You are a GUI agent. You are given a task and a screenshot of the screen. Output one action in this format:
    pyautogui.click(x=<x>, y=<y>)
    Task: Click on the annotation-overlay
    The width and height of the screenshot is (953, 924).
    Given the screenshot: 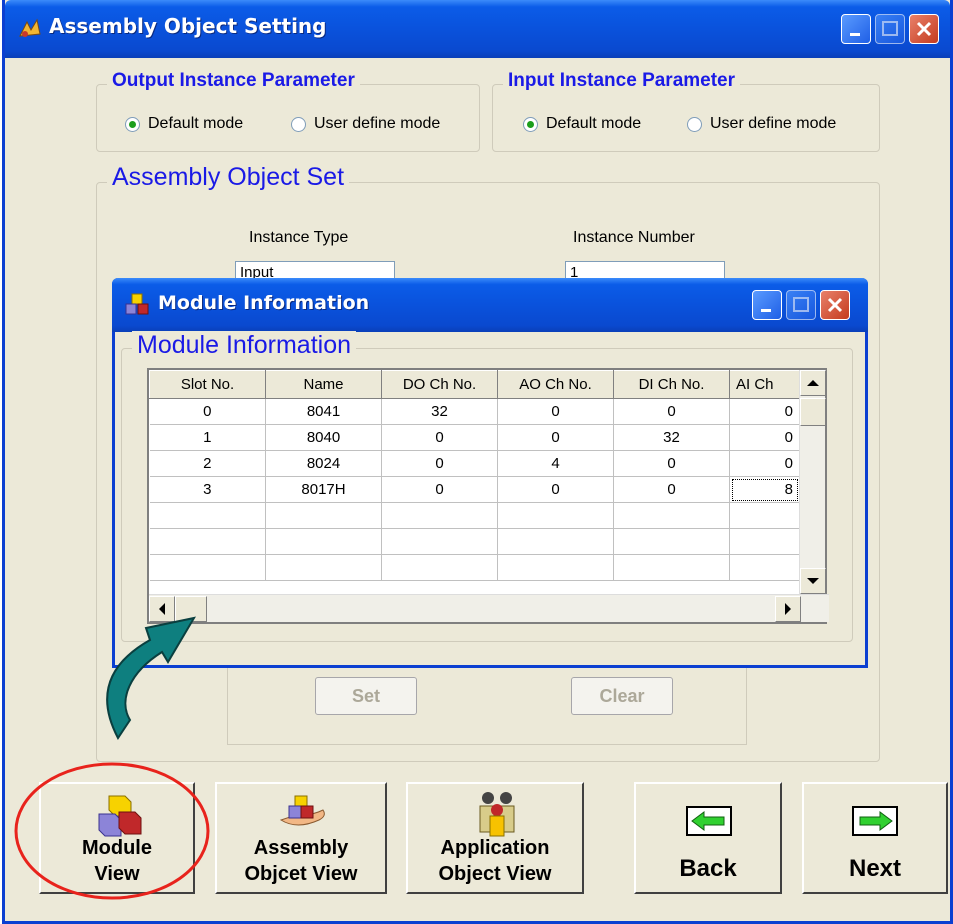 What is the action you would take?
    pyautogui.click(x=112, y=758)
    